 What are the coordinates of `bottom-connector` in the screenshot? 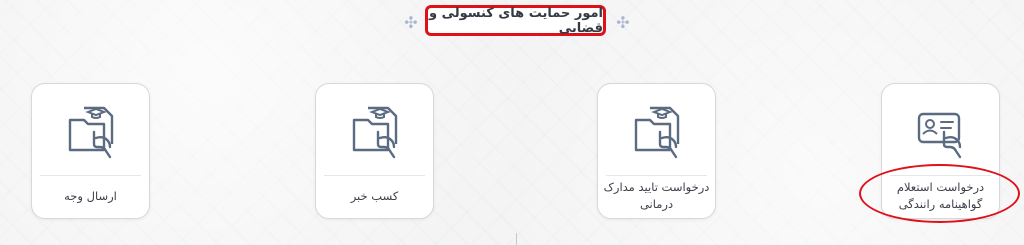 It's located at (516, 239).